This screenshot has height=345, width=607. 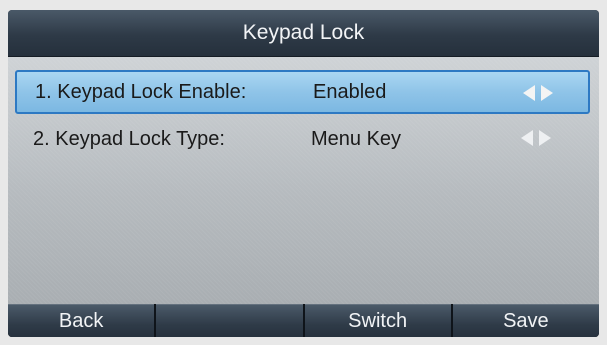 What do you see at coordinates (525, 320) in the screenshot?
I see `save-button: Save` at bounding box center [525, 320].